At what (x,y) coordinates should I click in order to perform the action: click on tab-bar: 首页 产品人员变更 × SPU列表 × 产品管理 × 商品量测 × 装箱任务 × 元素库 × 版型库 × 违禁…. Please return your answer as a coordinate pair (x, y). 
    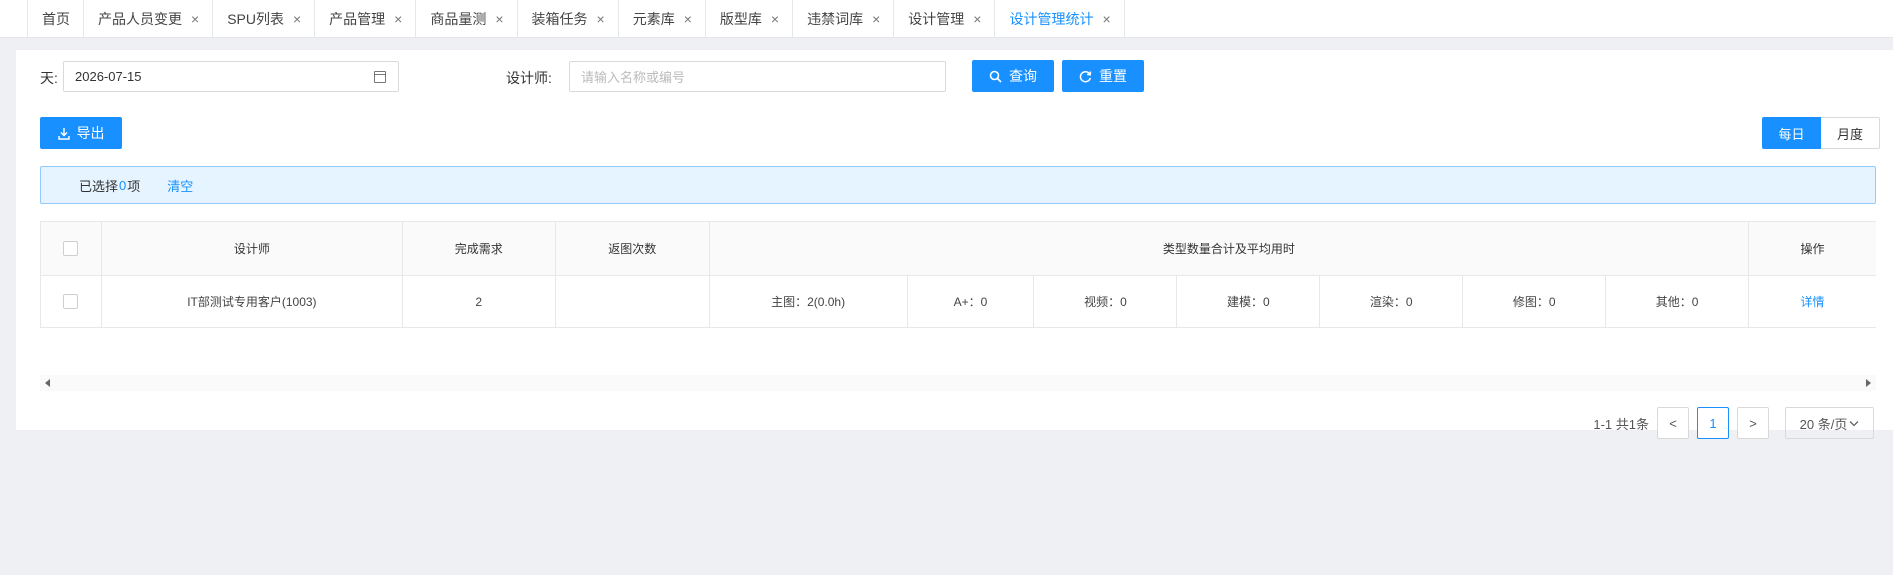
    Looking at the image, I should click on (946, 19).